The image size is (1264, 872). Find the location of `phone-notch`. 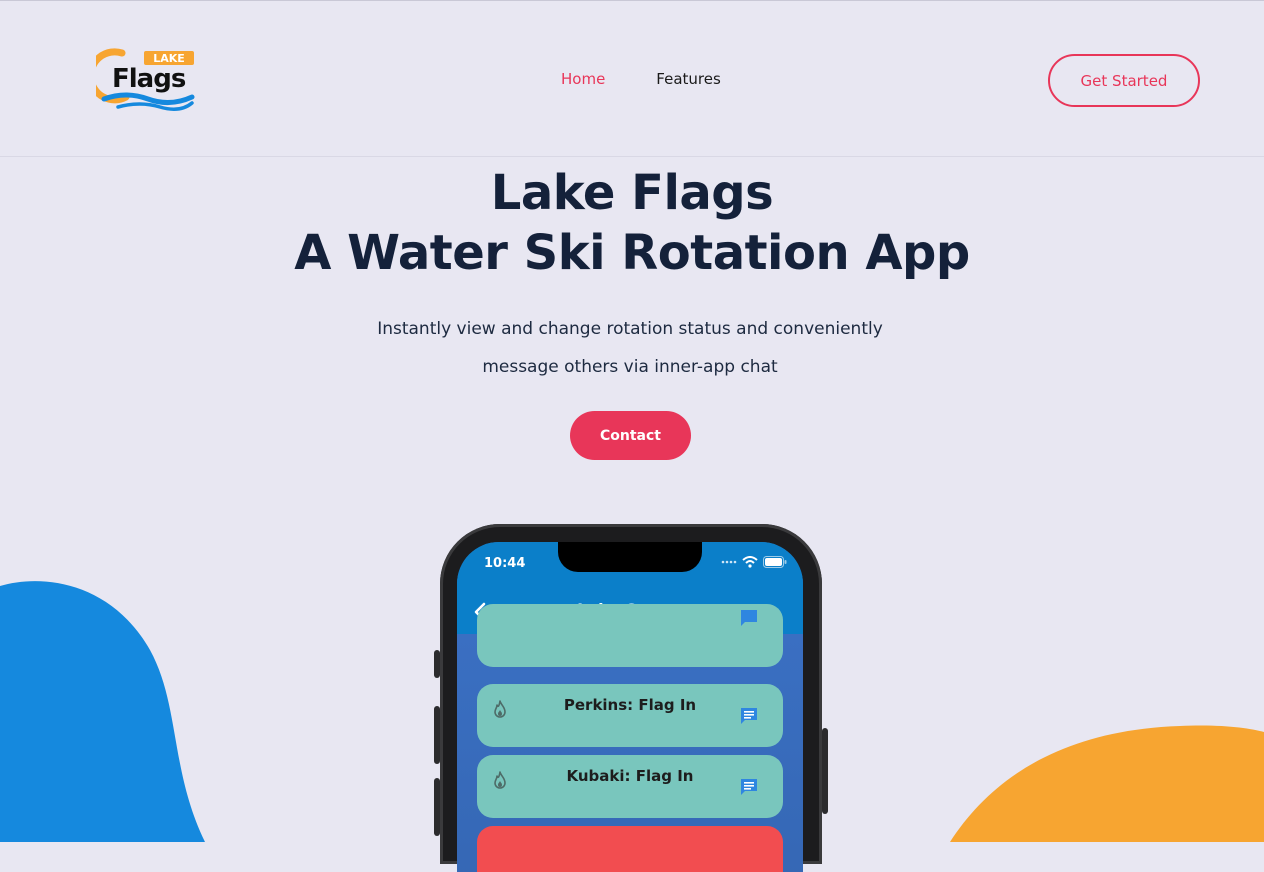

phone-notch is located at coordinates (630, 557).